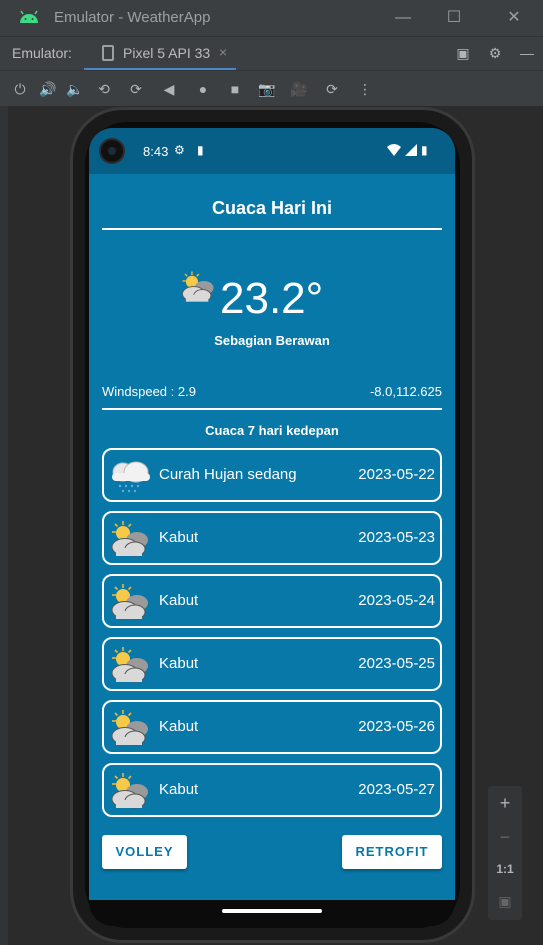 The height and width of the screenshot is (945, 543). What do you see at coordinates (112, 151) in the screenshot?
I see `front-camera` at bounding box center [112, 151].